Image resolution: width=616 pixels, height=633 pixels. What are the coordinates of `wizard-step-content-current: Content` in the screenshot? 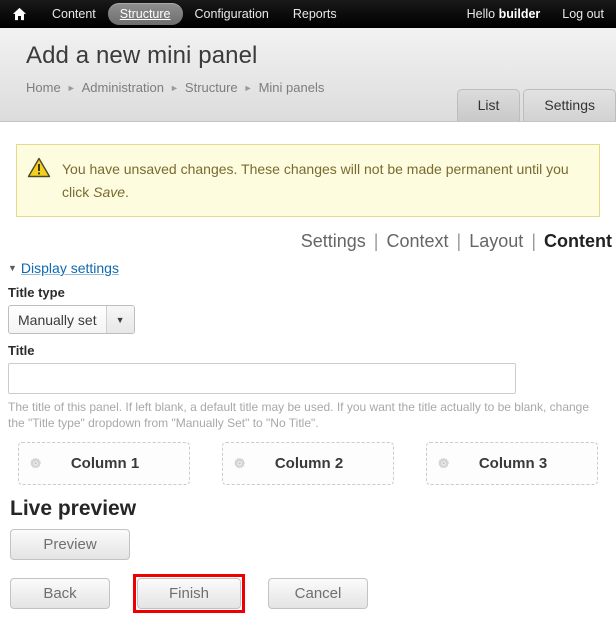 It's located at (578, 241).